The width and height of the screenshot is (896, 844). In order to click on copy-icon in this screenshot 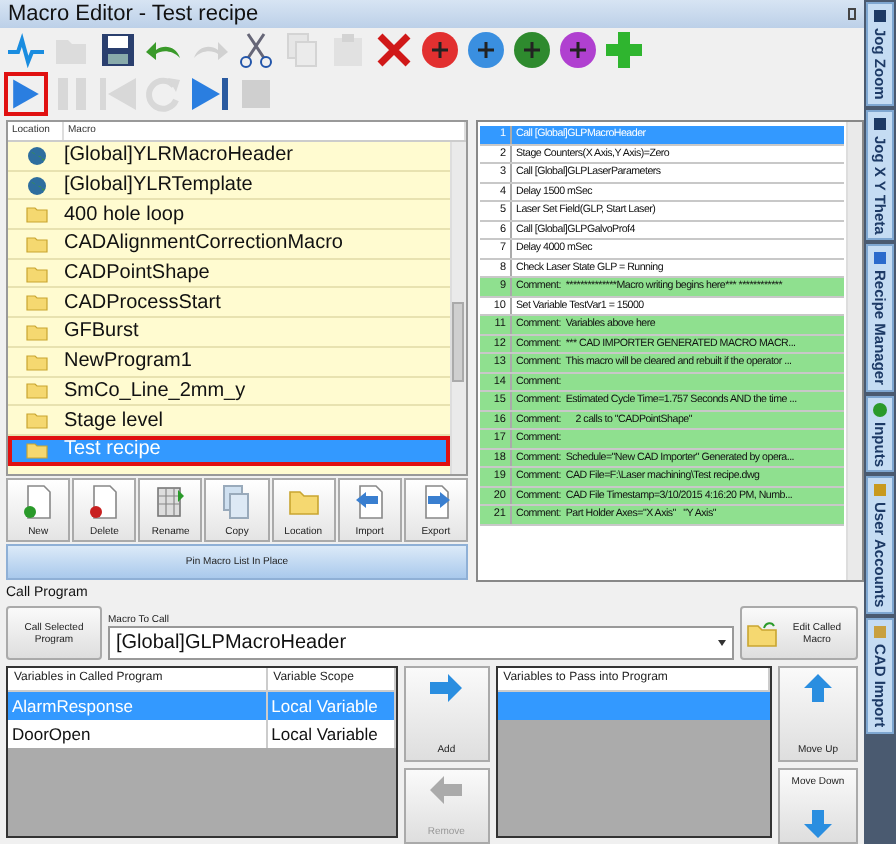, I will do `click(236, 502)`.